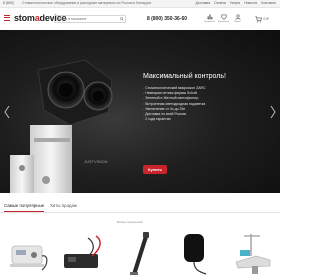 The height and width of the screenshot is (280, 320). I want to click on microscope-brand-text: JUSTVISION, so click(96, 161).